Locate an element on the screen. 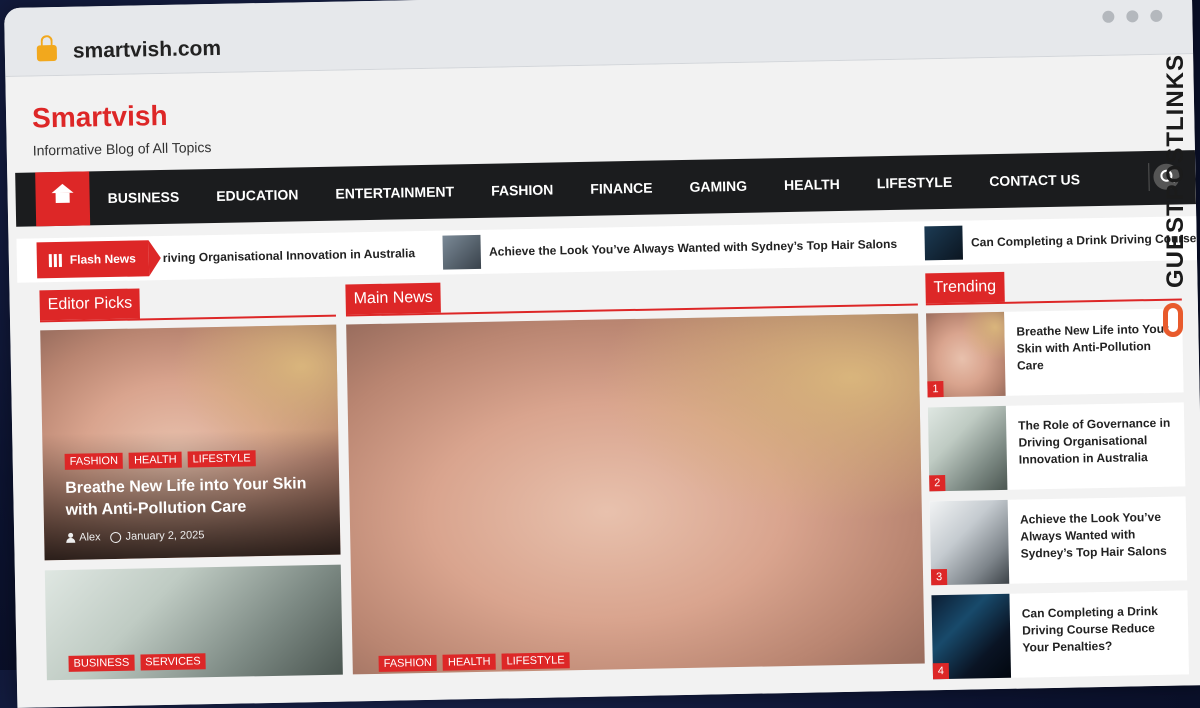 The height and width of the screenshot is (708, 1200). window-controls is located at coordinates (1132, 16).